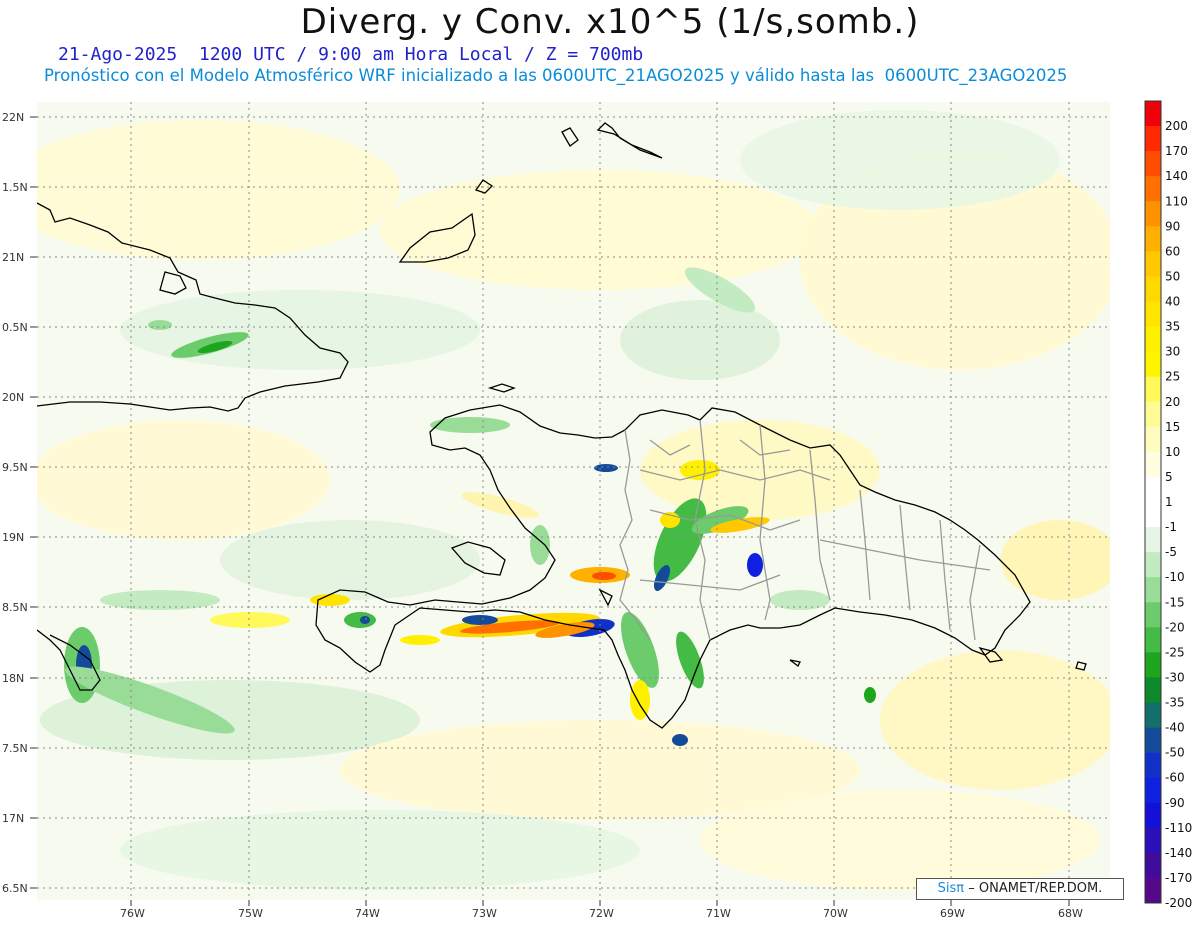  What do you see at coordinates (1176, 201) in the screenshot?
I see `colorbar-label: 110` at bounding box center [1176, 201].